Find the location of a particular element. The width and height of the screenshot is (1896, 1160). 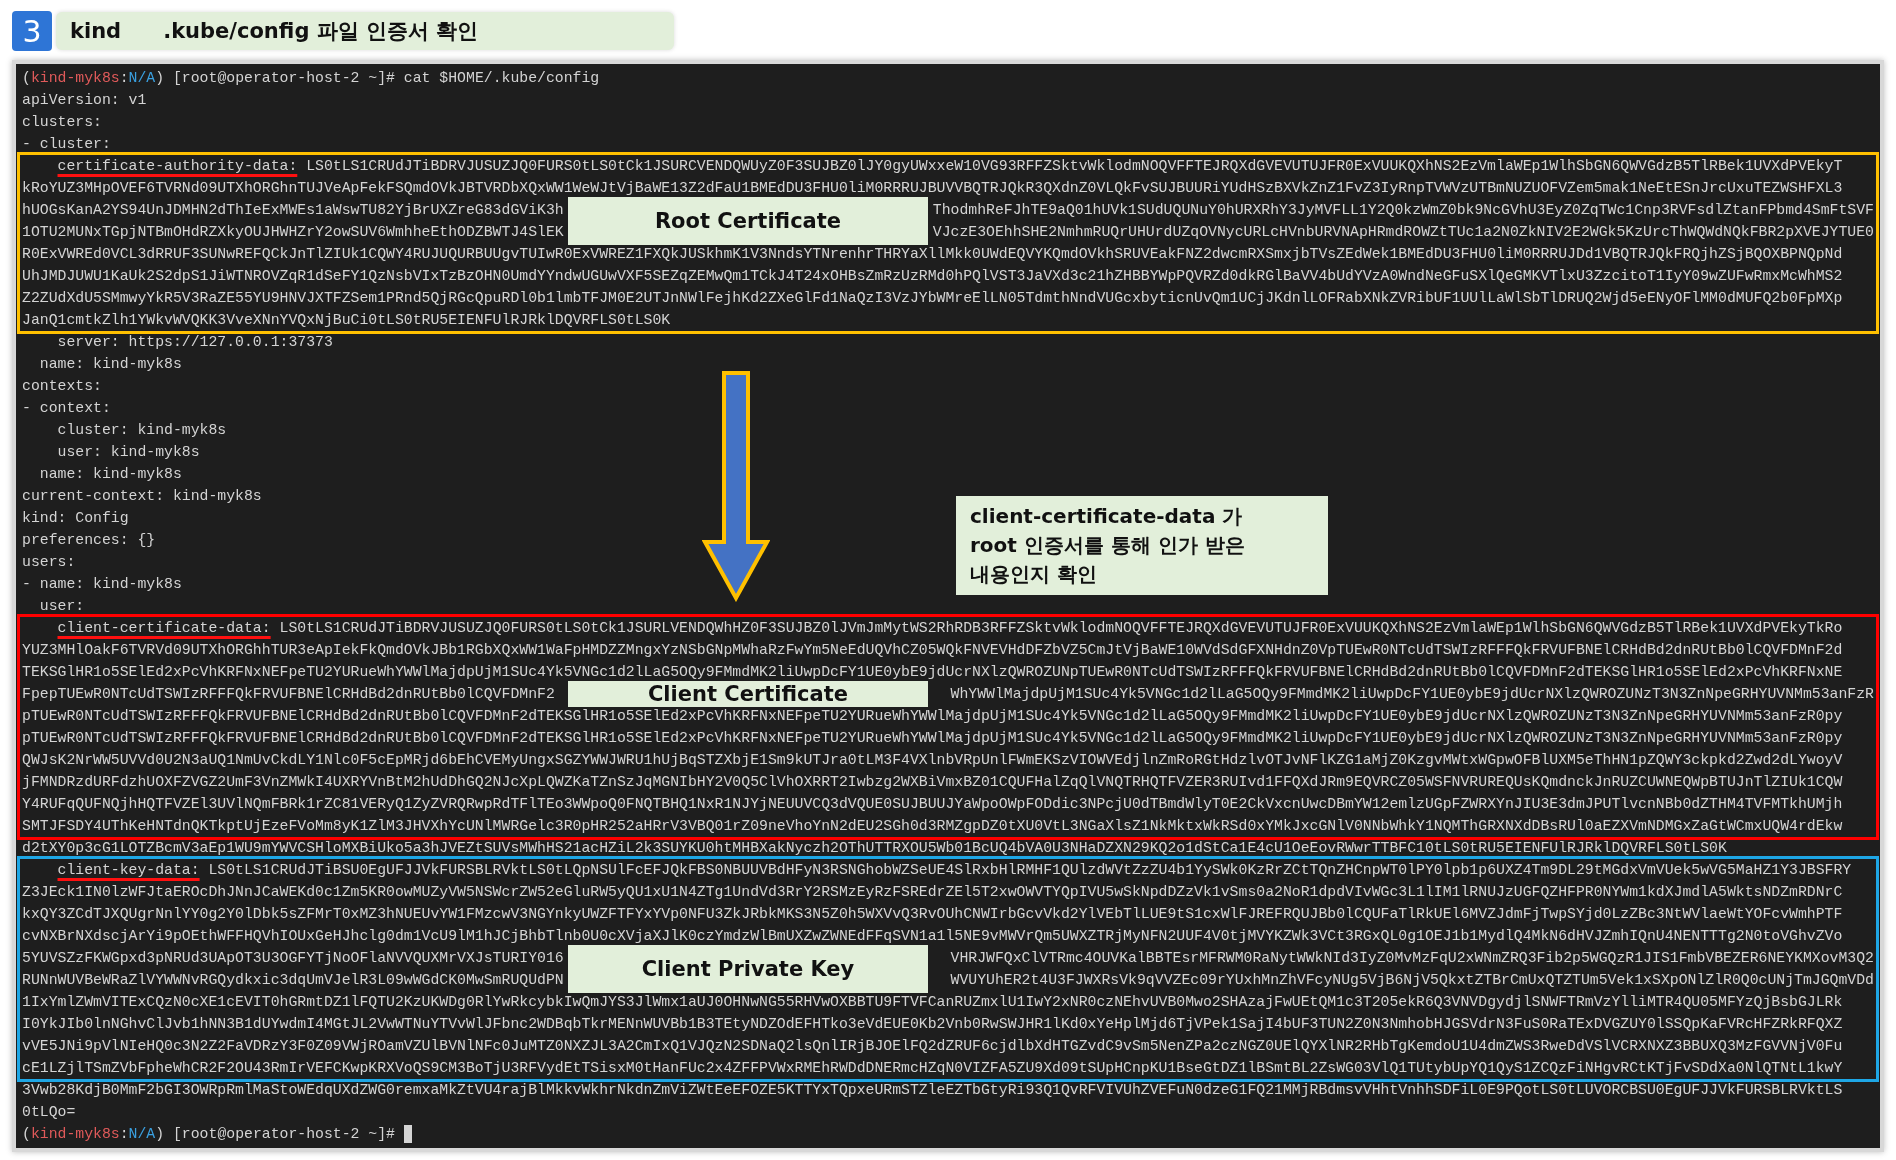

terminal-line: kRoYUZ3MHpOVEF6TVRNd09UTXhORGhnTUJVeApFekFSQmdOVkJBTVRDbXQxWW1WeWJtVjBaWE13Z2dFaU1BMEdDU3FHU0liM0RRRUJBUVVBQTRJQkR3QXdnZ0VLQkFvSUJBUURiYUdHSzBXVkZnZ1FvZ3IyRnpTVWVzUTBmNUZUOFVZem5mak1NeEtESnJrcUxuTEZWSHFXL3 is located at coordinates (932, 188).